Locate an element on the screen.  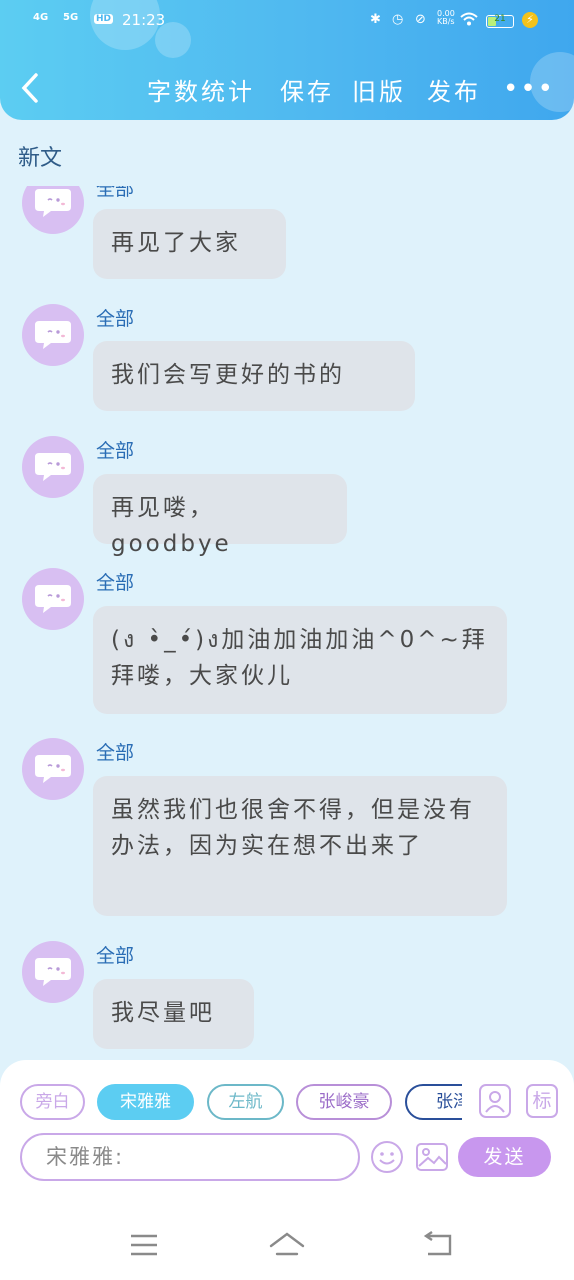
system-navigation-bar is located at coordinates (287, 1246).